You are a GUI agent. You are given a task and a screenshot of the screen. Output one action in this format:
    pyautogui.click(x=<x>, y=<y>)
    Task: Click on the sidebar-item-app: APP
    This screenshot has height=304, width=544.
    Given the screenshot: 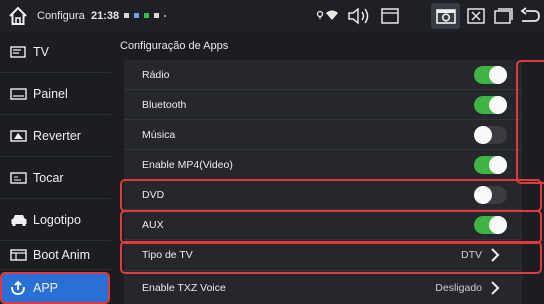 What is the action you would take?
    pyautogui.click(x=55, y=288)
    